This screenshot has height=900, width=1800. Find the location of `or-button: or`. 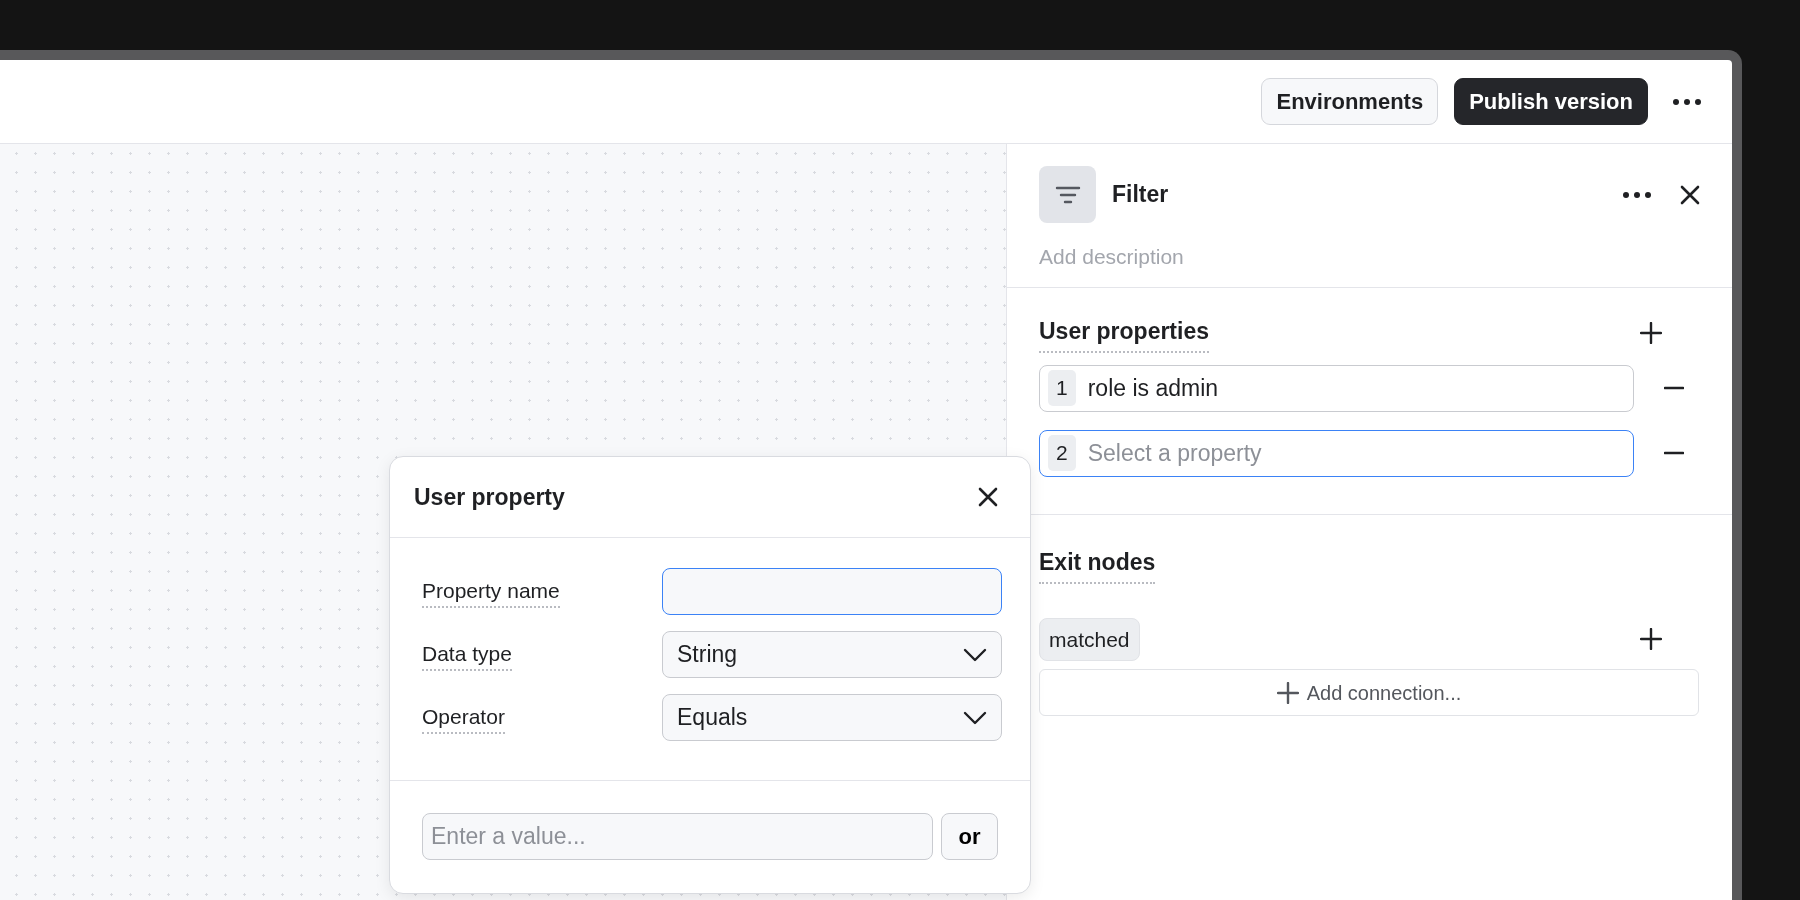

or-button: or is located at coordinates (969, 836).